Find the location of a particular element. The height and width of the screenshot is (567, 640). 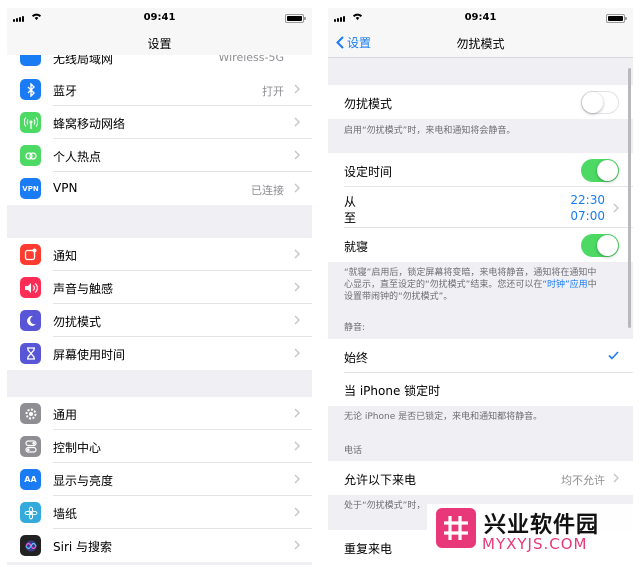

settings-row-cellular: 蜂窝移动网络 is located at coordinates (159, 122).